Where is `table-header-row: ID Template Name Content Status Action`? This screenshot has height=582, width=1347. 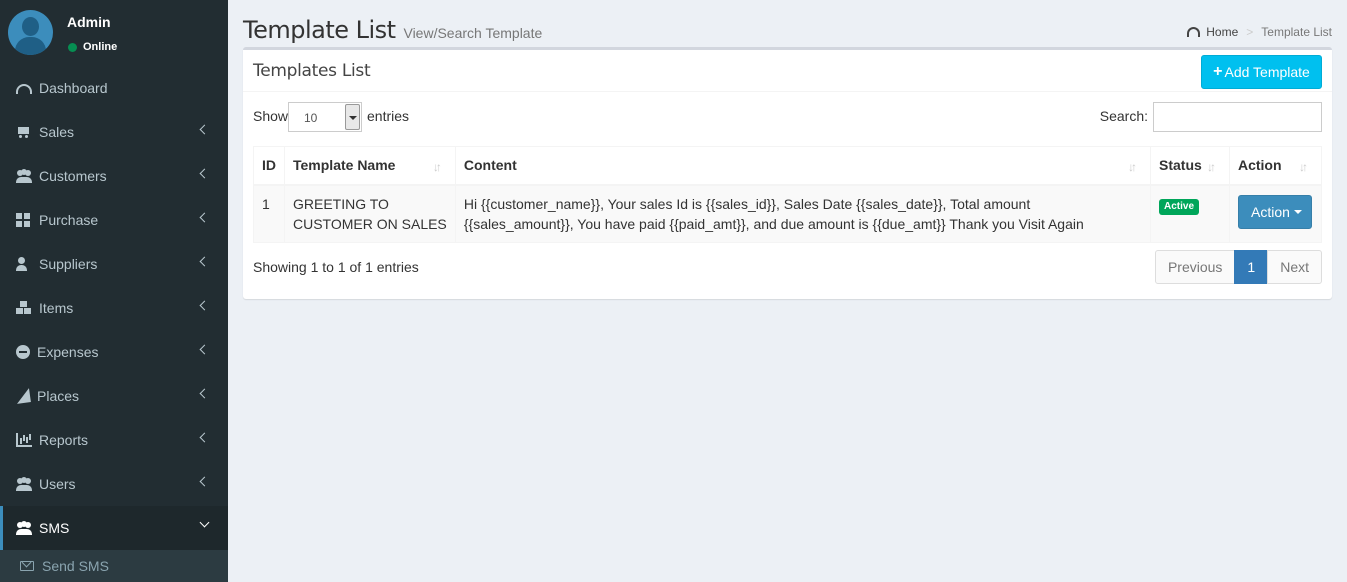 table-header-row: ID Template Name Content Status Action is located at coordinates (788, 166).